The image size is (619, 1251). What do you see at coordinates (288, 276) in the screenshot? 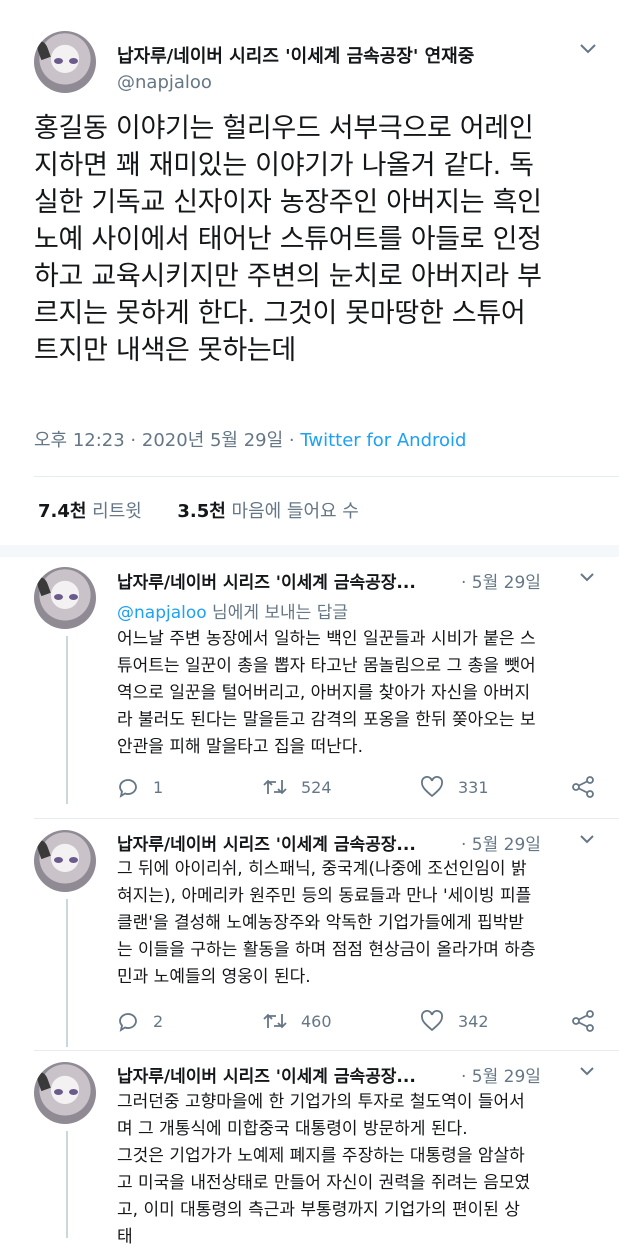
I see `tweet-text-line: 하고 교육시키지만 주변의 눈치로 아버지라 부` at bounding box center [288, 276].